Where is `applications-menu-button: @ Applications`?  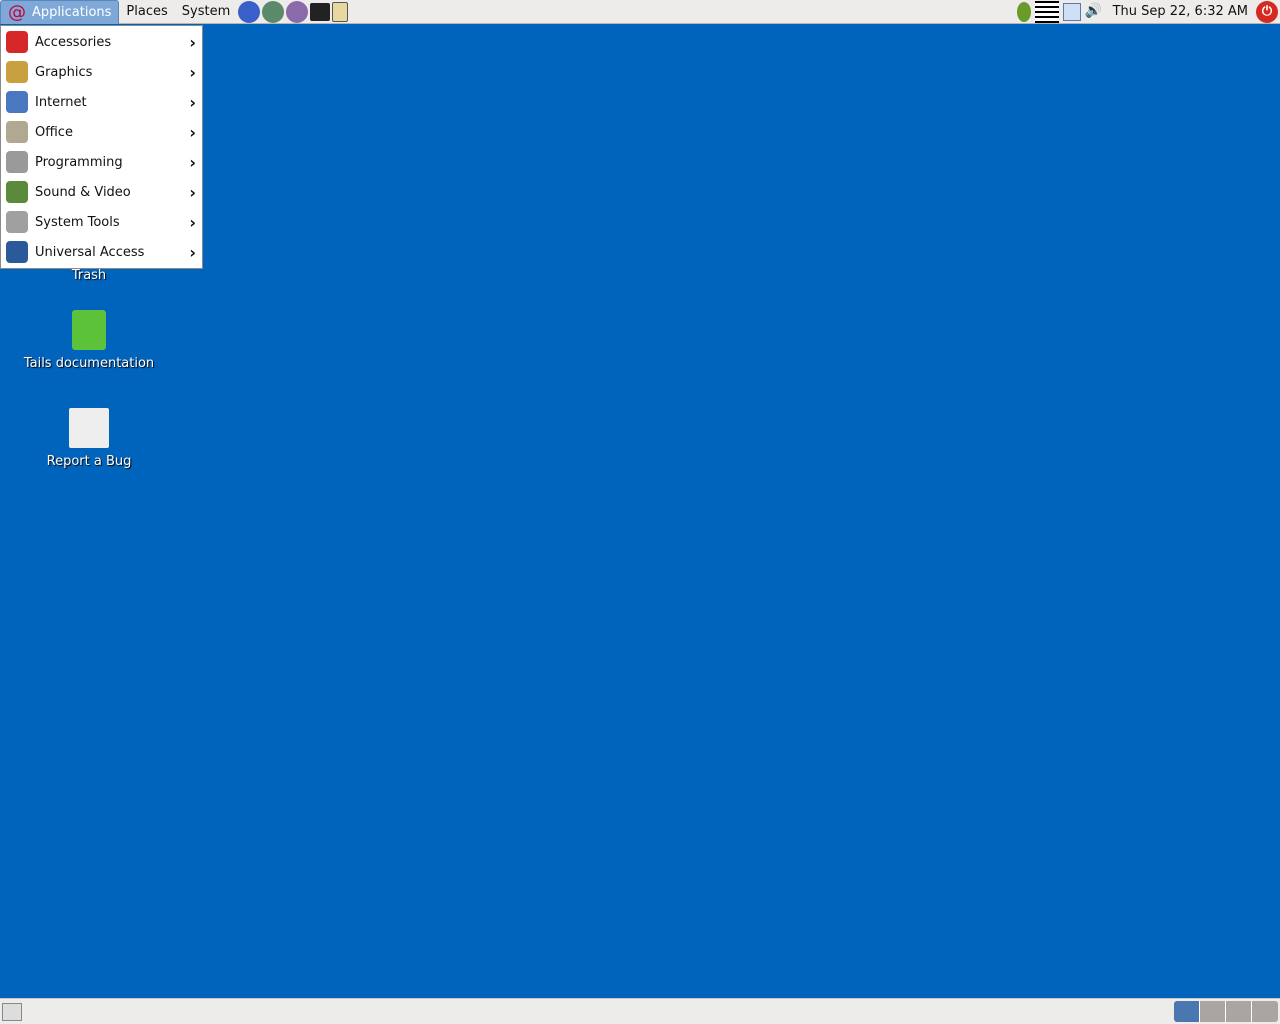 applications-menu-button: @ Applications is located at coordinates (60, 12).